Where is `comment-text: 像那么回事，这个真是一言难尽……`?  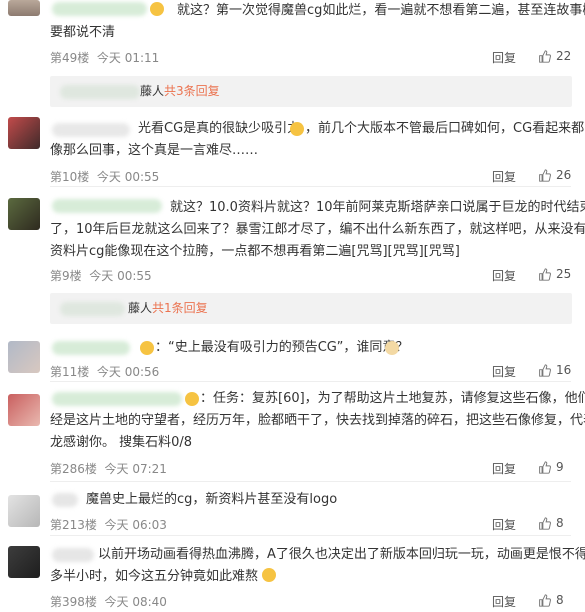
comment-text: 像那么回事，这个真是一言难尽…… is located at coordinates (154, 150).